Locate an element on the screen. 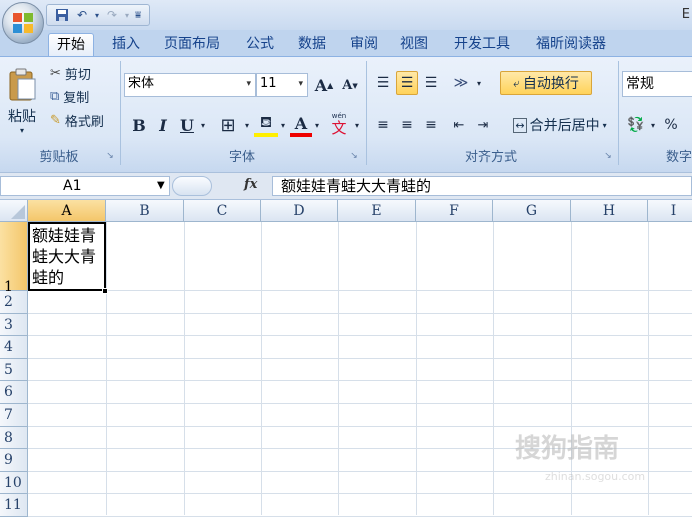  cell-a1: 额娃娃青蛙大大青蛙的 is located at coordinates (67, 256).